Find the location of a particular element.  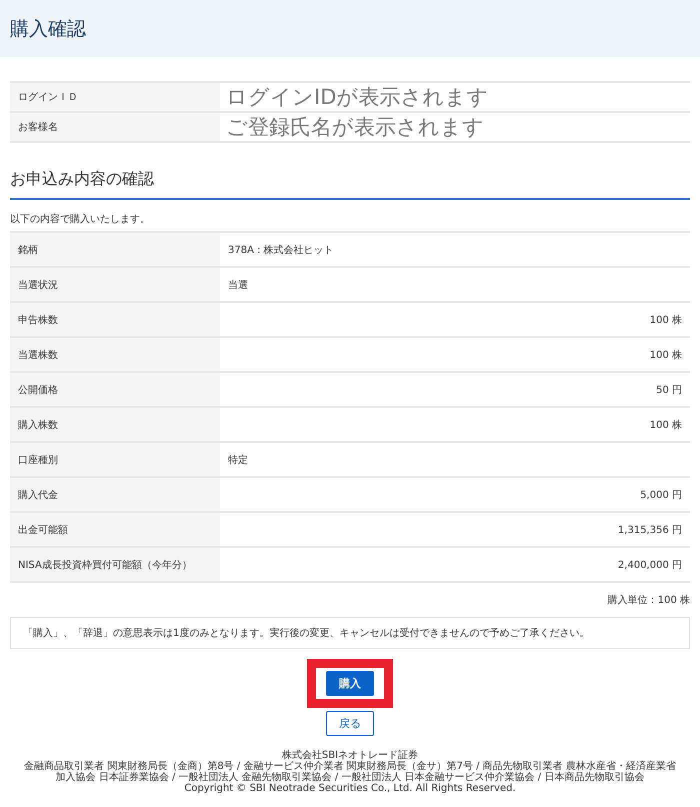

field-value: 50 円 is located at coordinates (455, 389).